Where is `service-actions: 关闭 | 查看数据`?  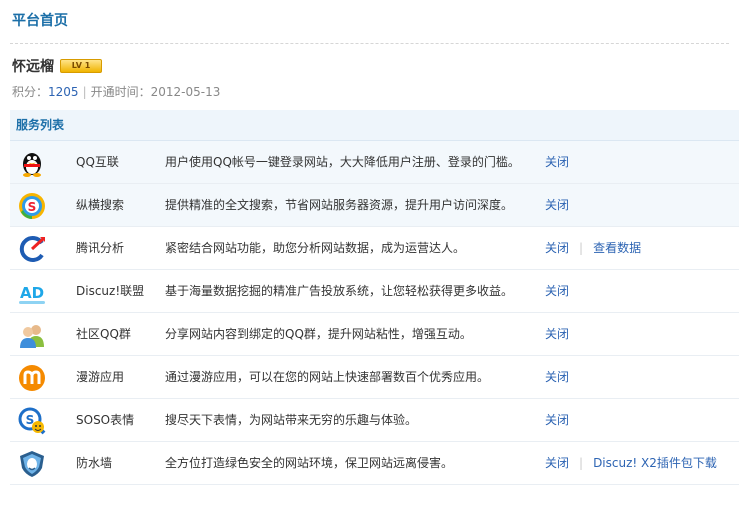 service-actions: 关闭 | 查看数据 is located at coordinates (593, 248).